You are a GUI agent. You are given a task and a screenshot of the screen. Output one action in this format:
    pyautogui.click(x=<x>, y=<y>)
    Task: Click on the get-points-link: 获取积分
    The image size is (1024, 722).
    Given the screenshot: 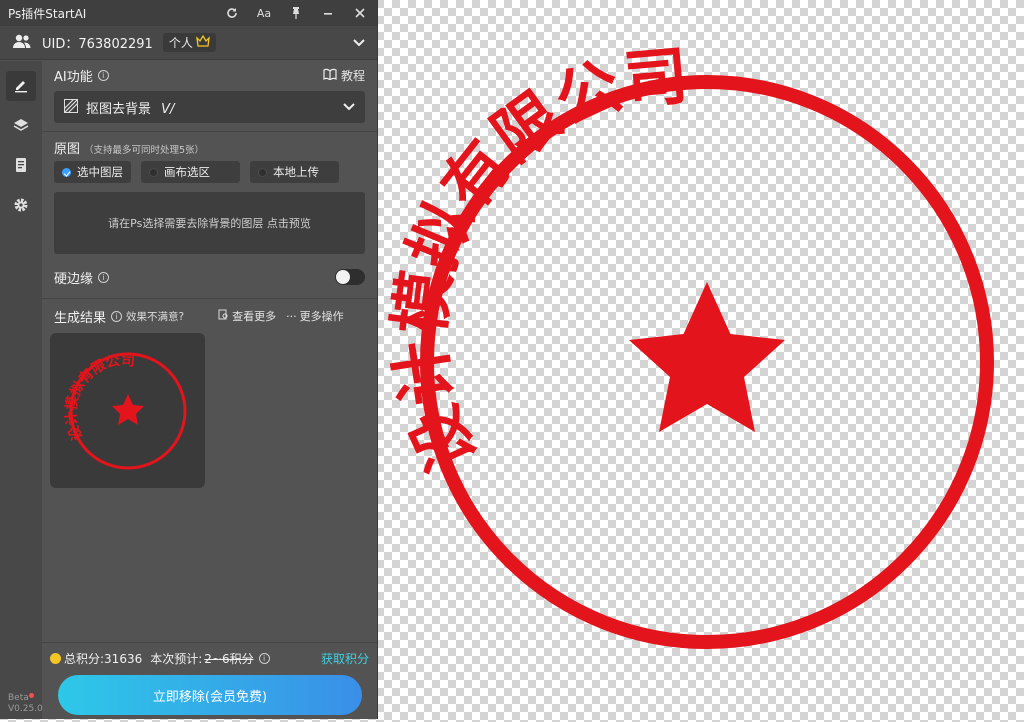 What is the action you would take?
    pyautogui.click(x=345, y=658)
    